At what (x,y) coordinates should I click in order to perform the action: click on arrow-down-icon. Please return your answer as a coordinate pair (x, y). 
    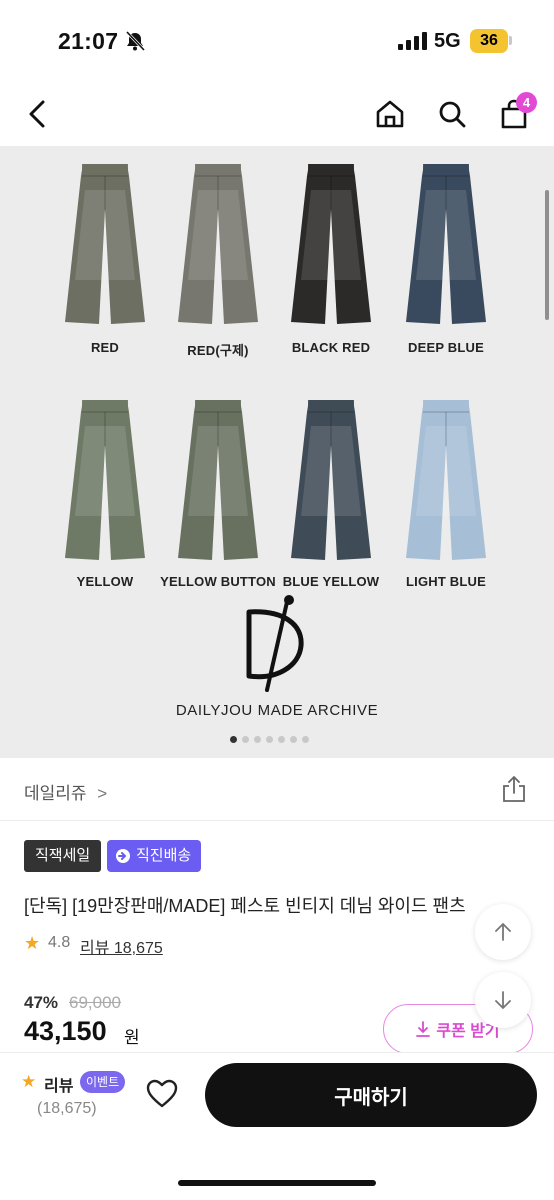
    Looking at the image, I should click on (503, 1000).